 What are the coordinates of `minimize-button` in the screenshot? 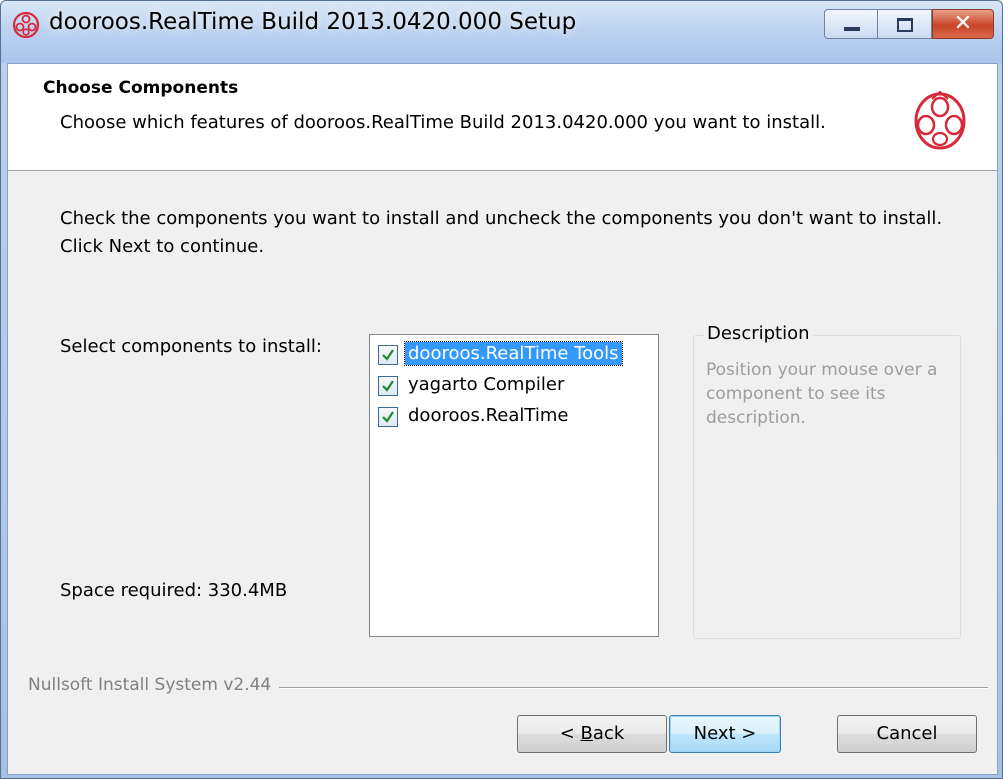 It's located at (851, 24).